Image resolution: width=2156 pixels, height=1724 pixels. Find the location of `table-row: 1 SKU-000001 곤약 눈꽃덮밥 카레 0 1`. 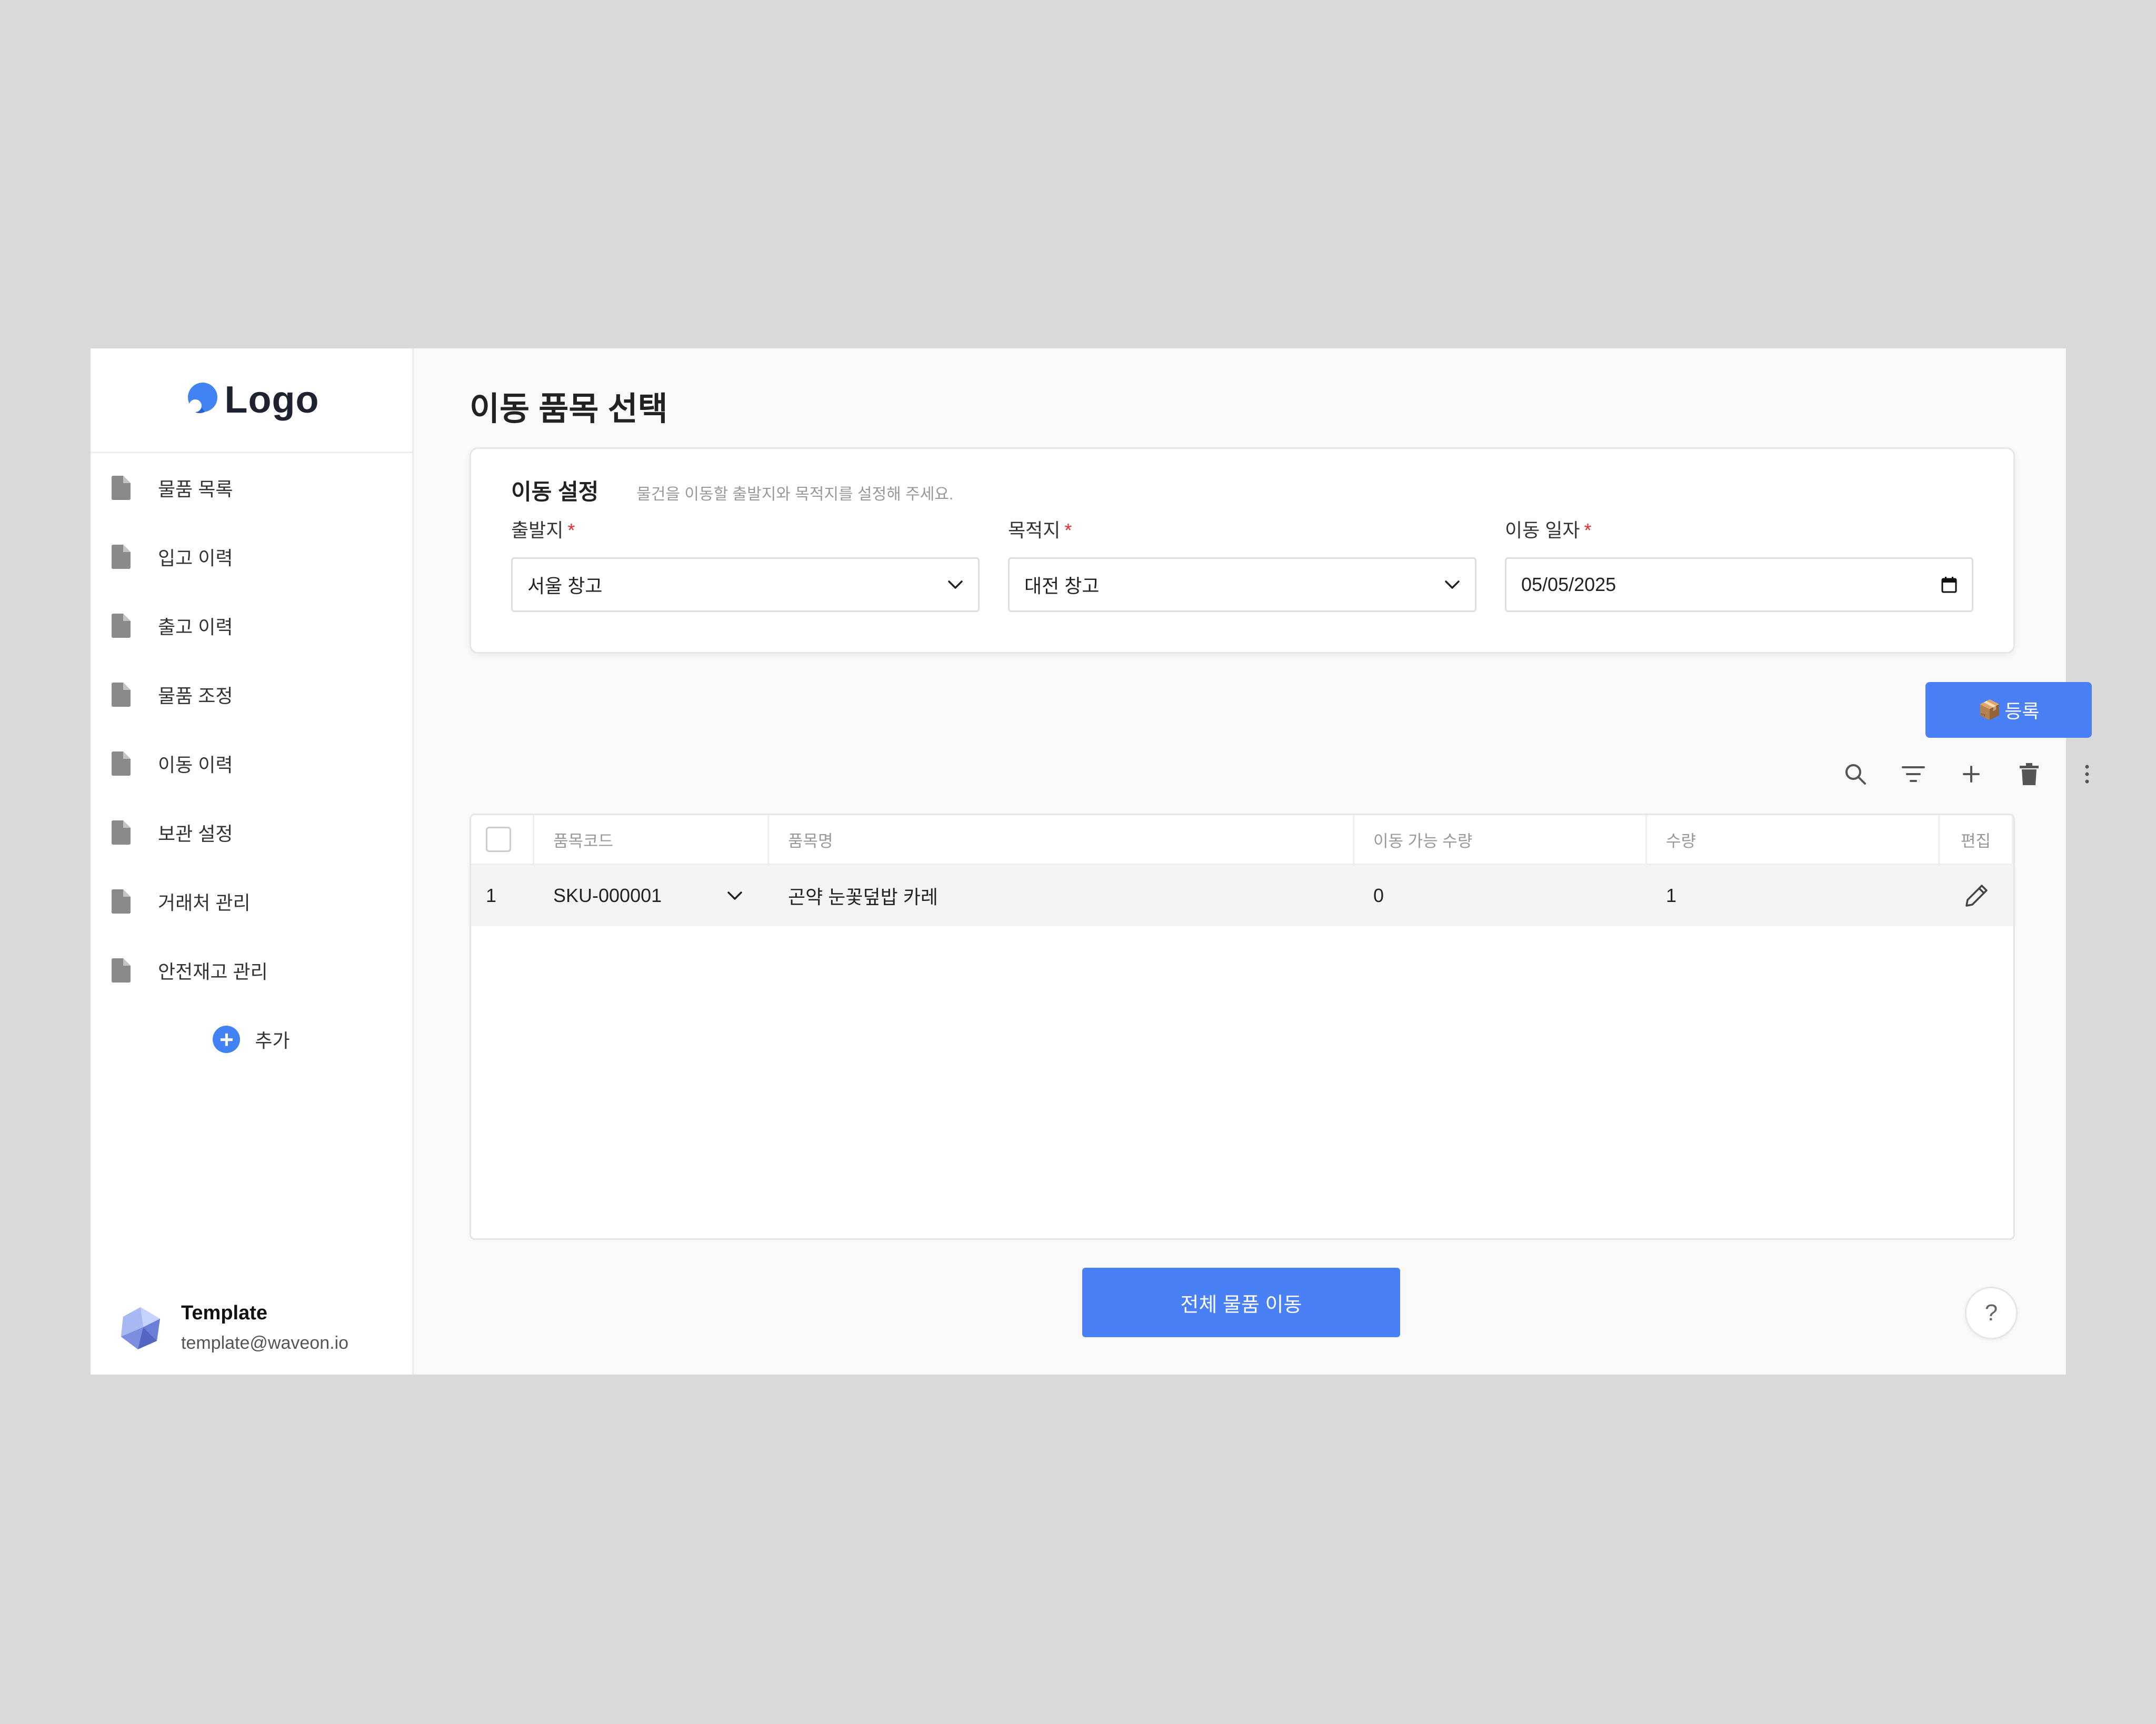

table-row: 1 SKU-000001 곤약 눈꽃덮밥 카레 0 1 is located at coordinates (1242, 895).